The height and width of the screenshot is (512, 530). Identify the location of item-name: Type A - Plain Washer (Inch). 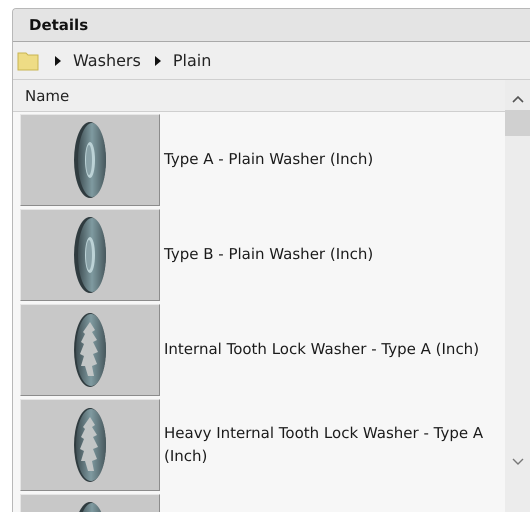
(273, 159).